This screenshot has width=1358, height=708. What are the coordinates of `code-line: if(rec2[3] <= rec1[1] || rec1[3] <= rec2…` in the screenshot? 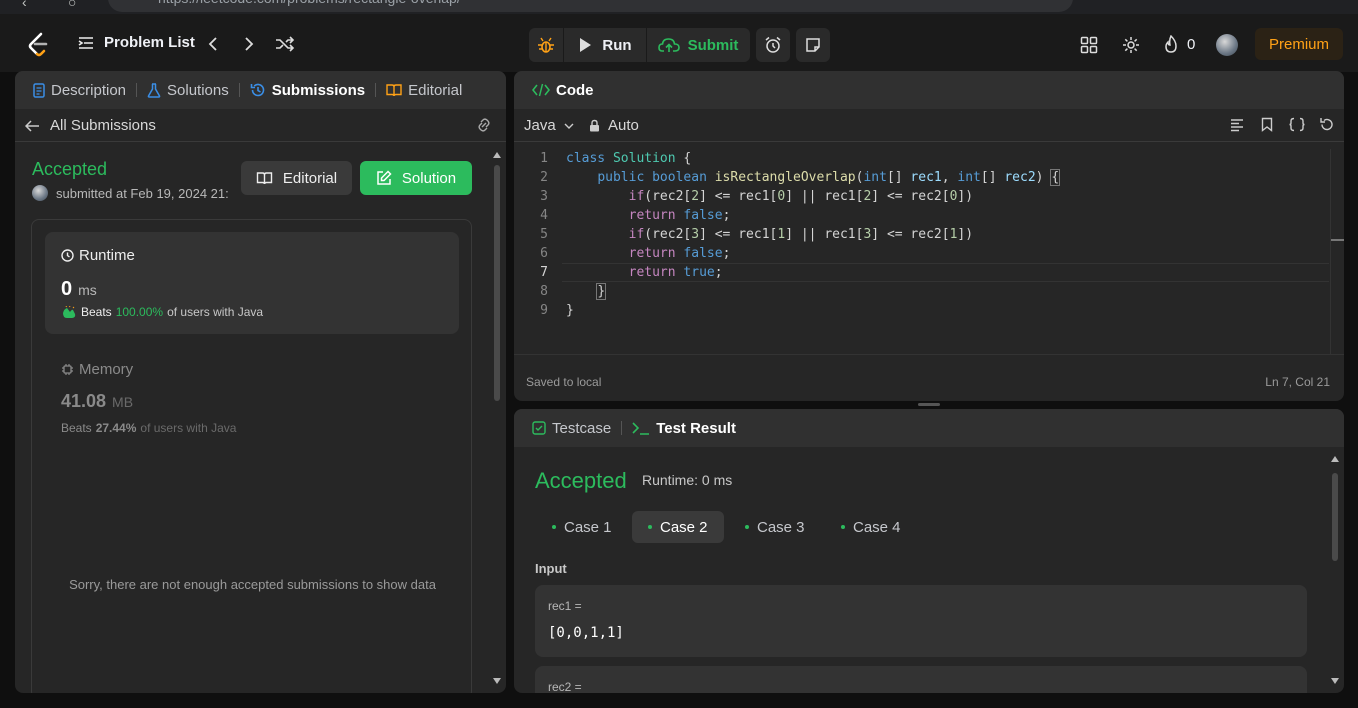 It's located at (801, 234).